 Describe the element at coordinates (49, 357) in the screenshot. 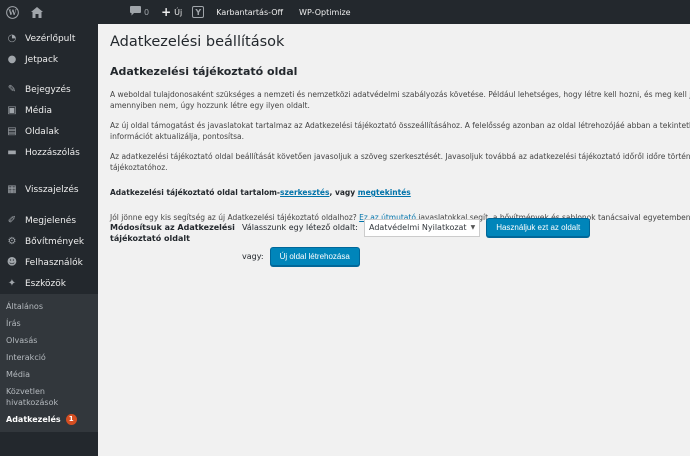

I see `submenu-item-4: Interakció` at that location.